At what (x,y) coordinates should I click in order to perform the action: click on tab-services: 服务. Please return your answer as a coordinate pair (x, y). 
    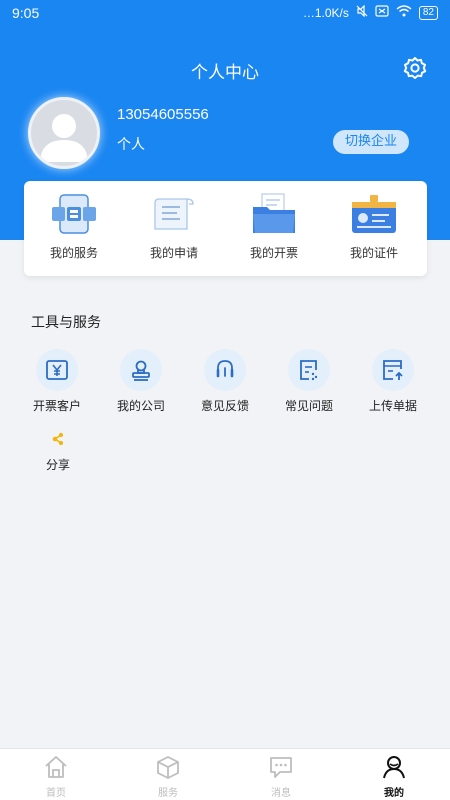
    Looking at the image, I should click on (168, 774).